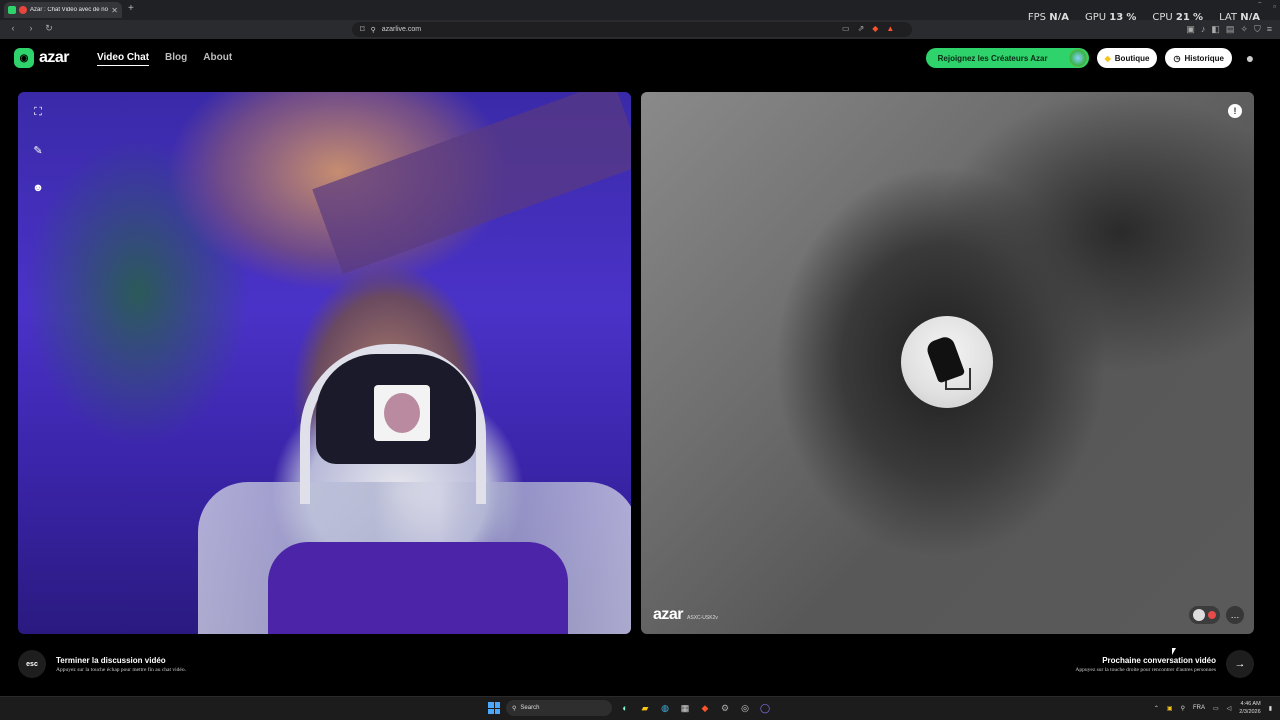 This screenshot has height=720, width=1280. I want to click on site-info-icon: ⚲, so click(373, 30).